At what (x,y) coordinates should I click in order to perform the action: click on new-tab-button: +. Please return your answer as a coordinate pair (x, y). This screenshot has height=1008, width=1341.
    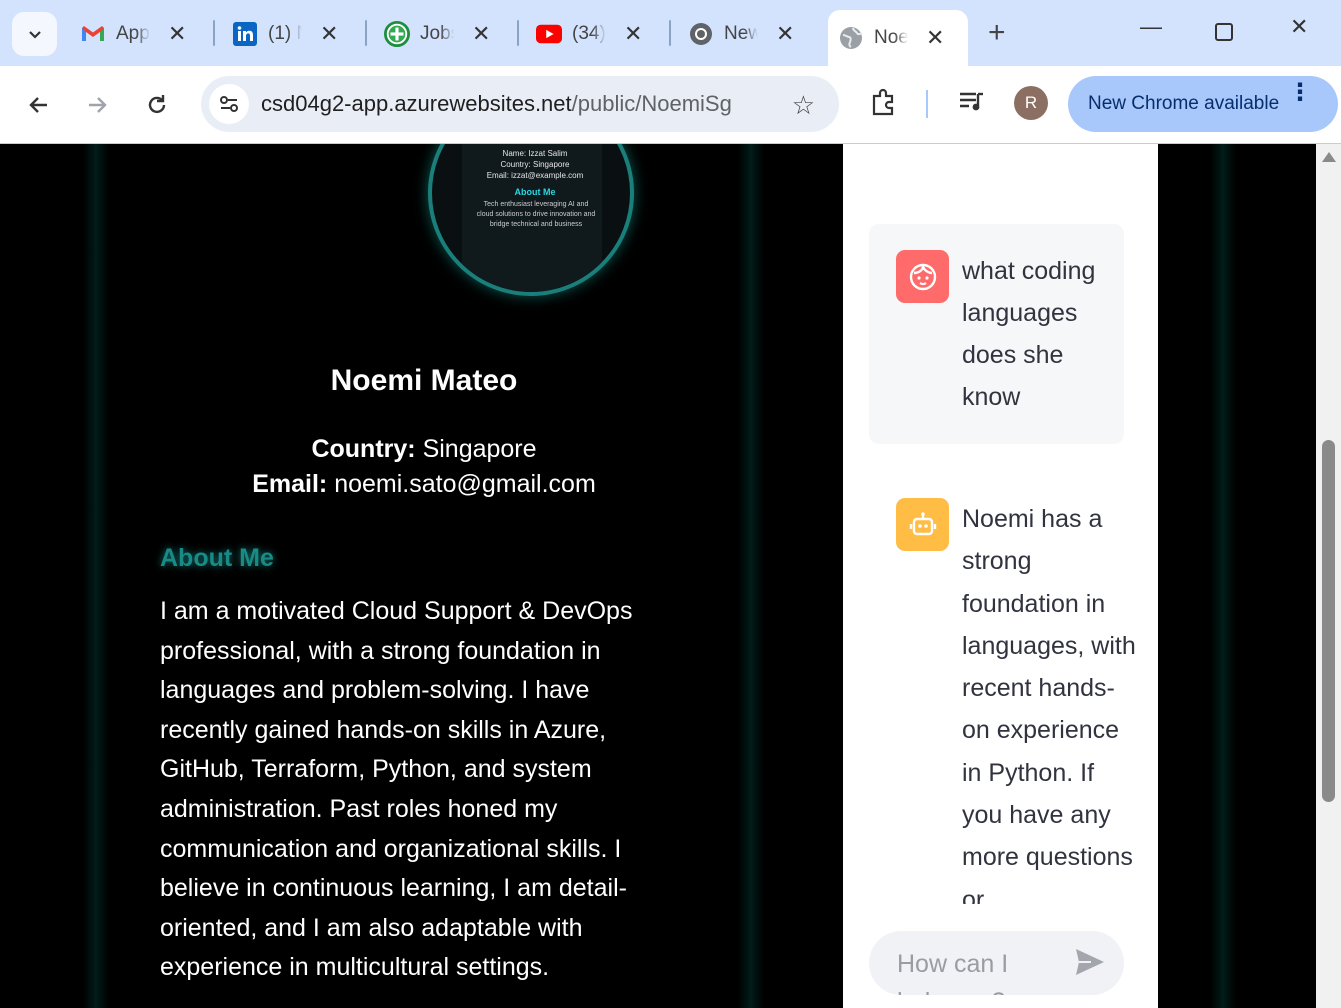
    Looking at the image, I should click on (997, 33).